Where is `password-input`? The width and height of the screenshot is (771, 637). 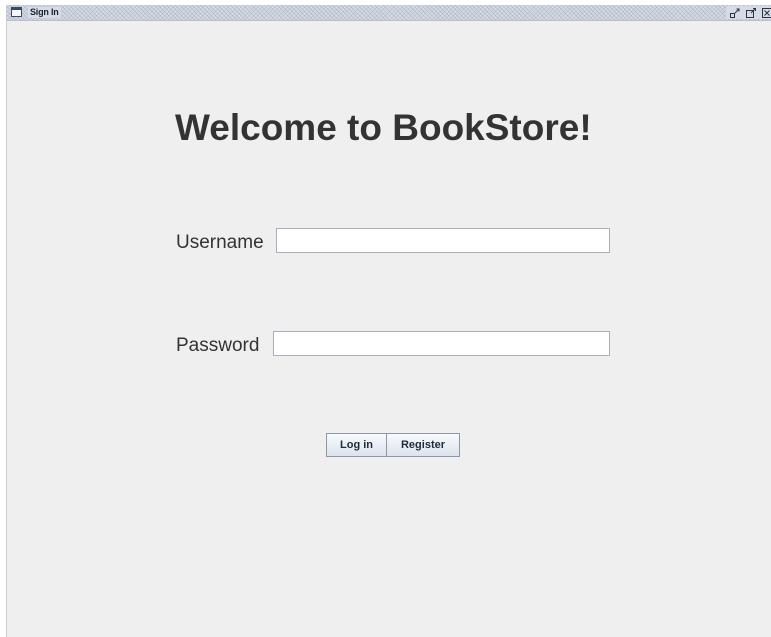 password-input is located at coordinates (441, 343).